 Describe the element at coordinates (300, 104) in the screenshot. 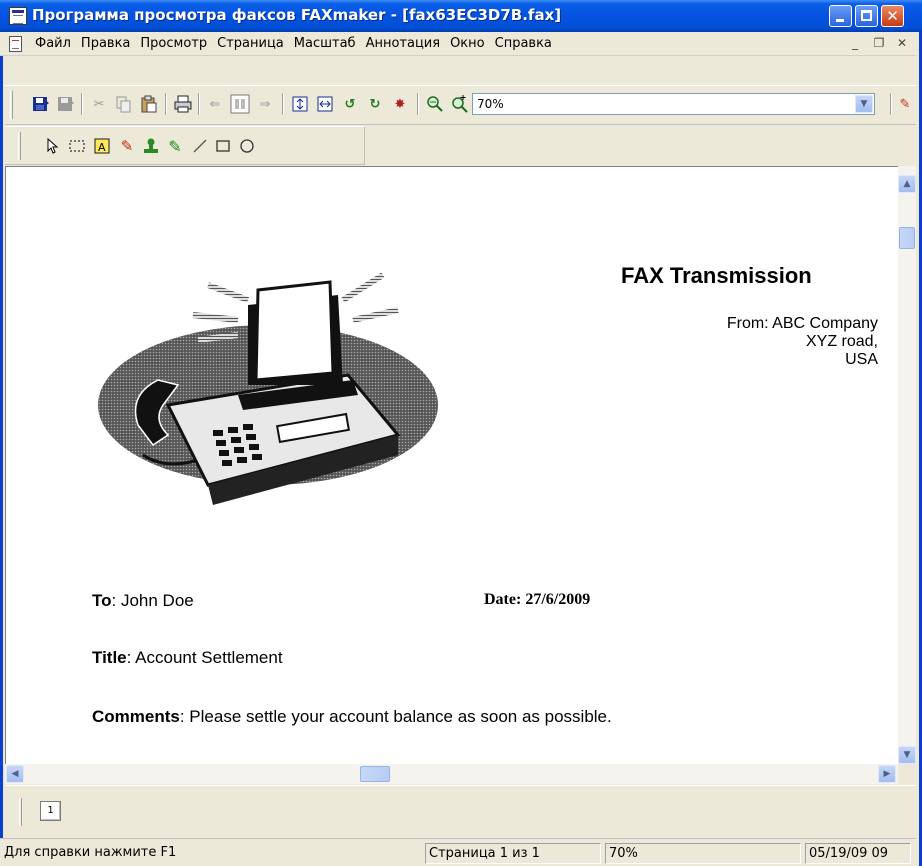

I see `fit-height-icon` at that location.